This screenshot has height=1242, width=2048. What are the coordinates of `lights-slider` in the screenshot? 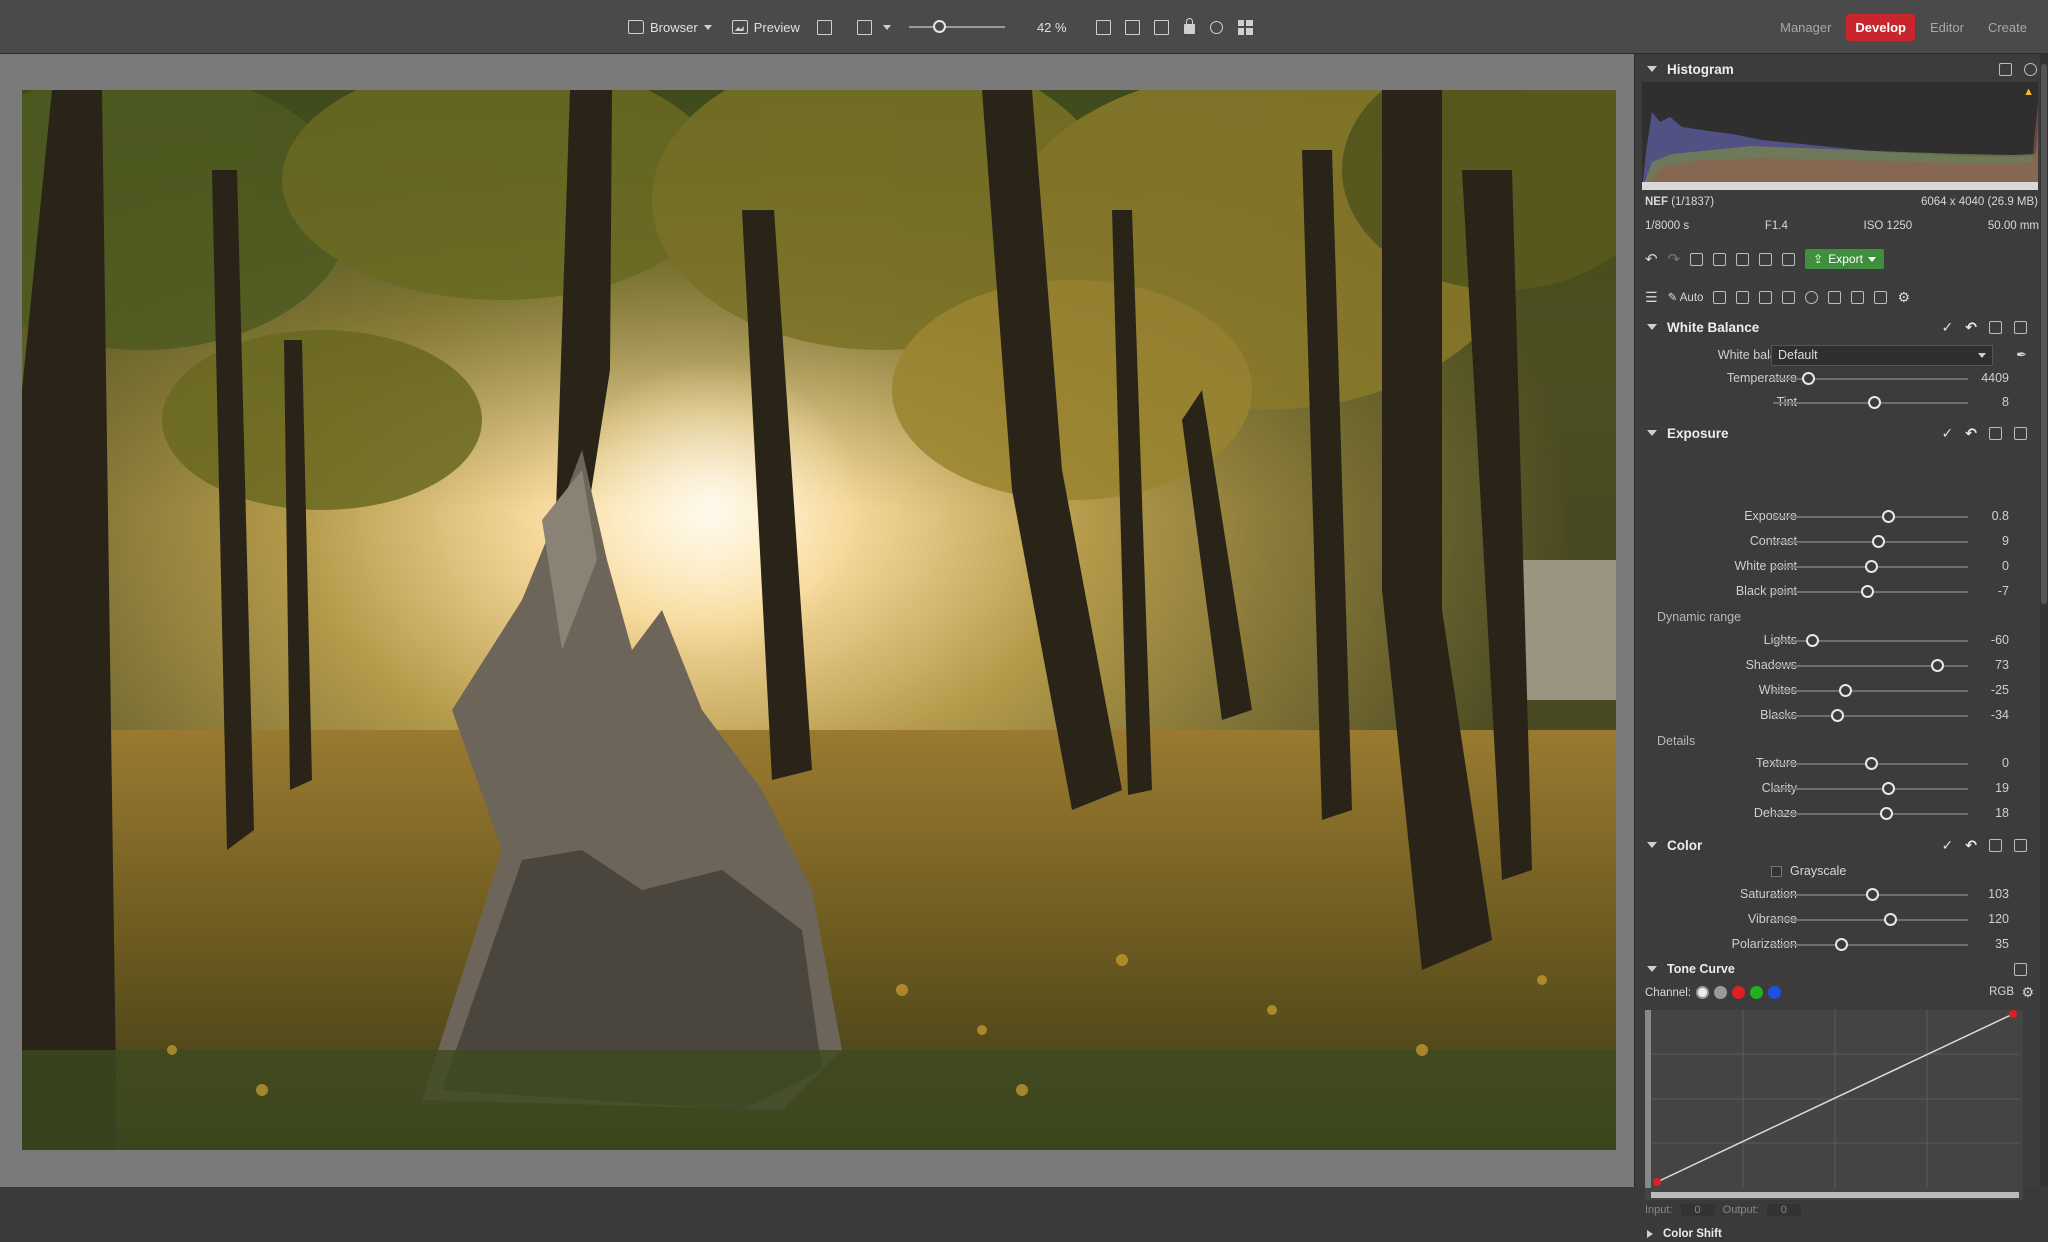 It's located at (1870, 641).